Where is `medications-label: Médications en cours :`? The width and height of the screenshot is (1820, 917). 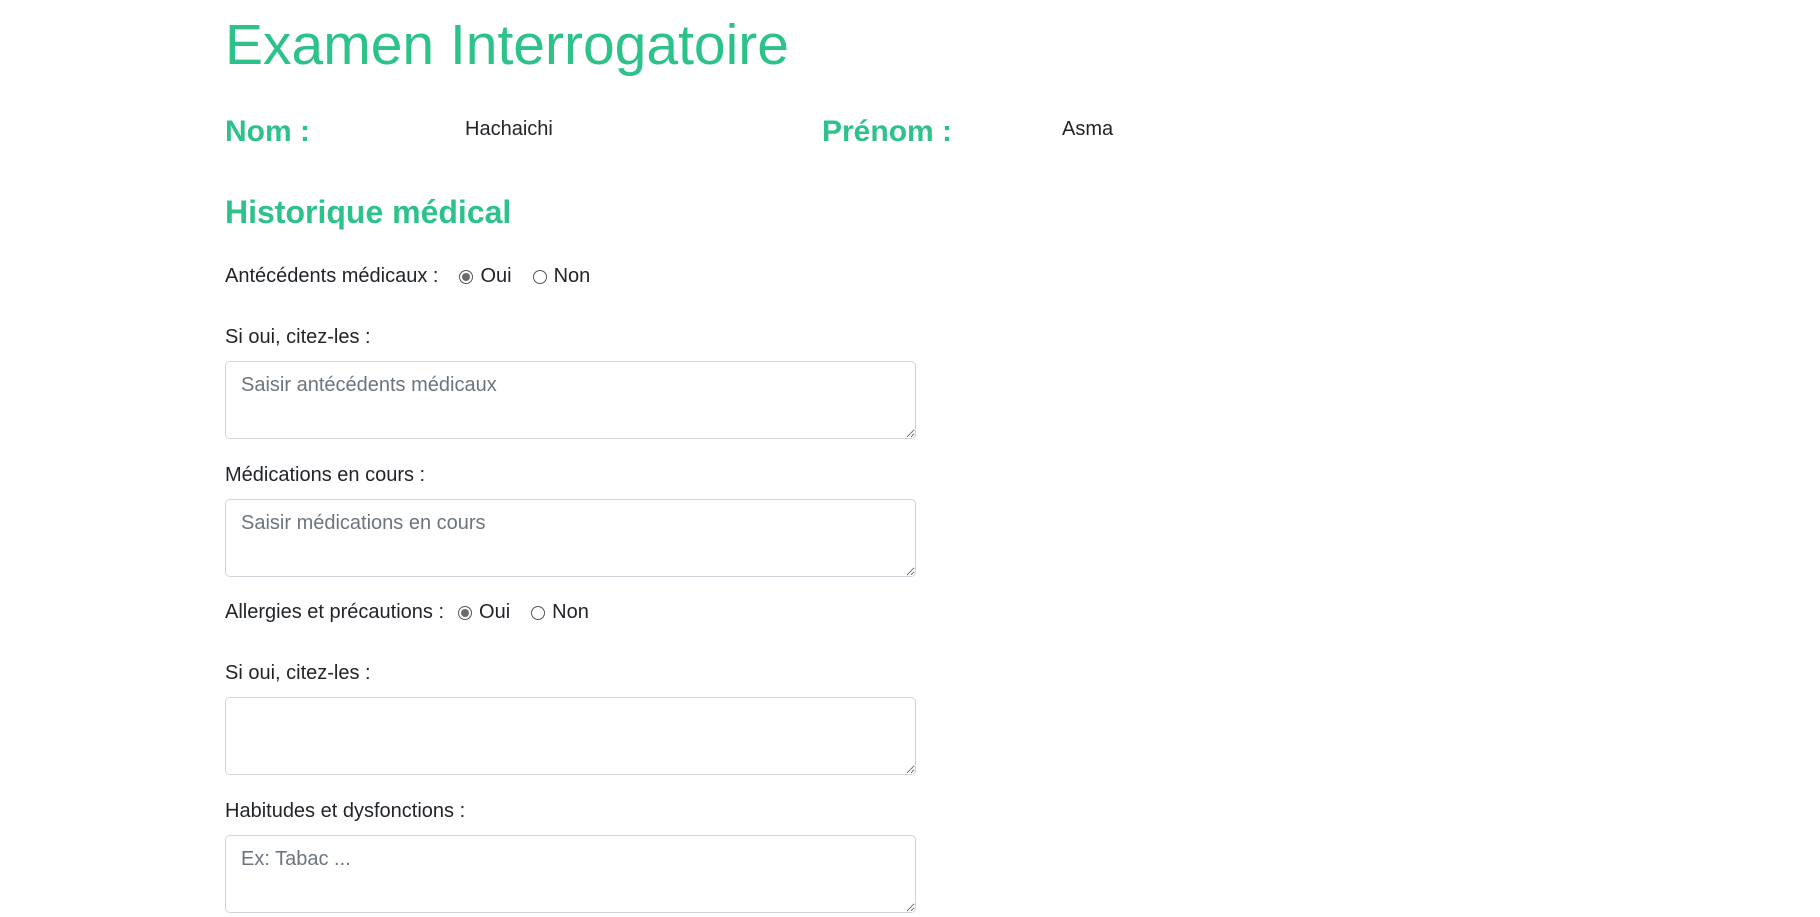 medications-label: Médications en cours : is located at coordinates (325, 475).